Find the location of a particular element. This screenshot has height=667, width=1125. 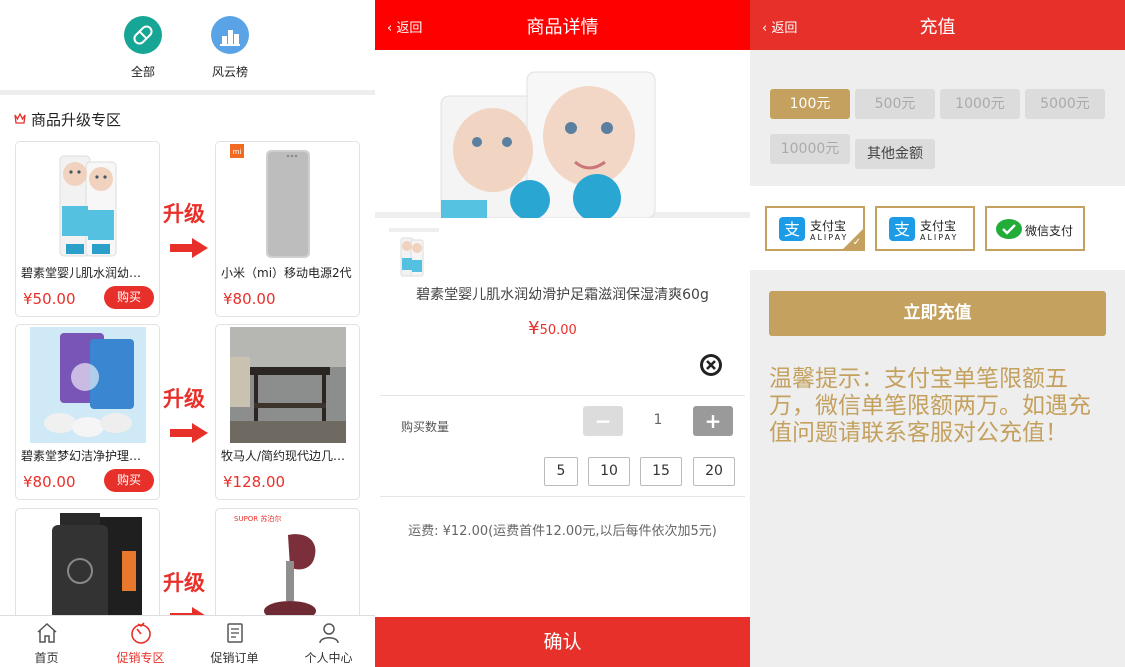

svg-text: SUPOR 苏泊尔 is located at coordinates (257, 518).